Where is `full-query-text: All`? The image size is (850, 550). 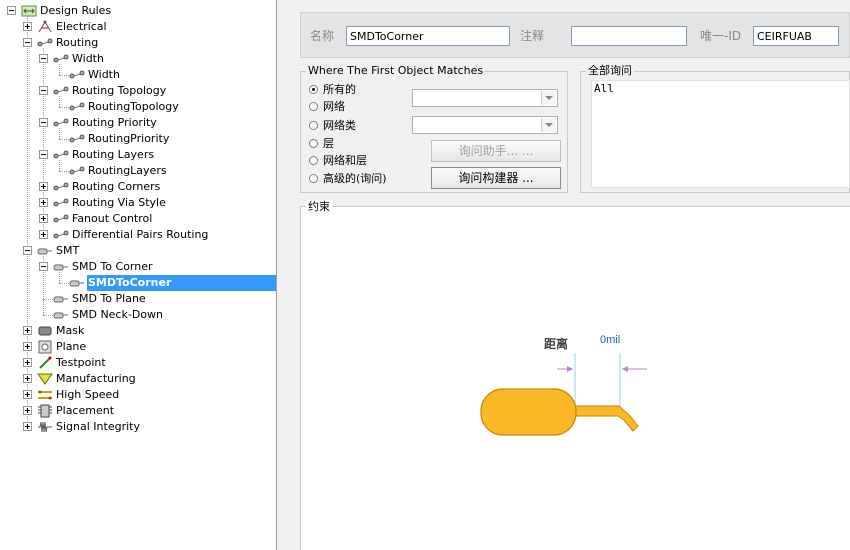 full-query-text: All is located at coordinates (720, 134).